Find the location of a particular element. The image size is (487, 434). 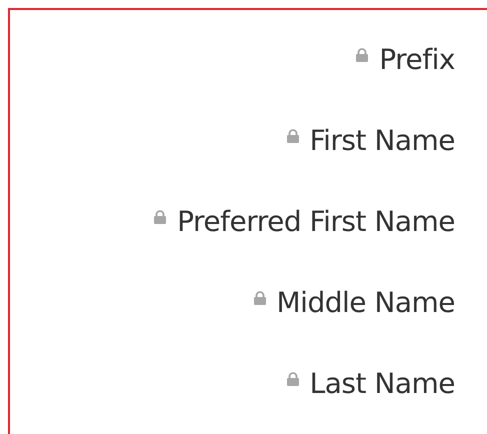

field-label: Prefix is located at coordinates (417, 59).